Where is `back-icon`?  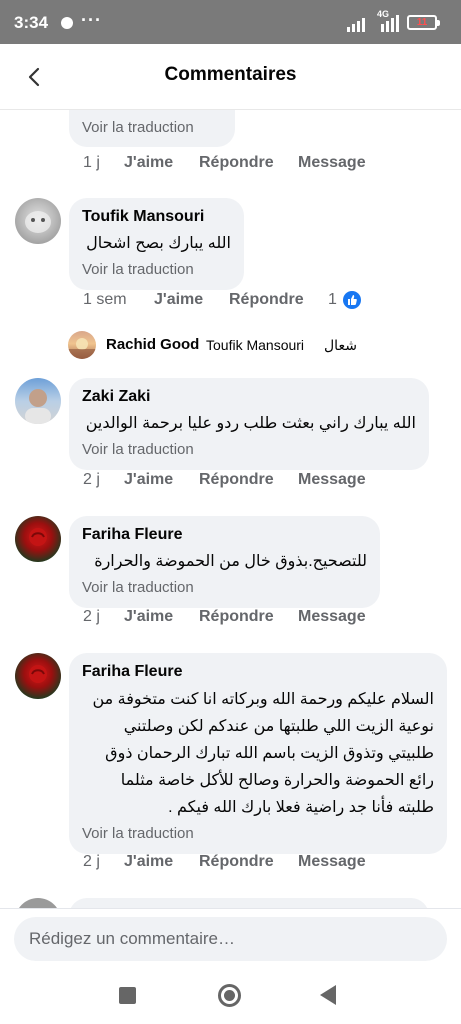 back-icon is located at coordinates (328, 995).